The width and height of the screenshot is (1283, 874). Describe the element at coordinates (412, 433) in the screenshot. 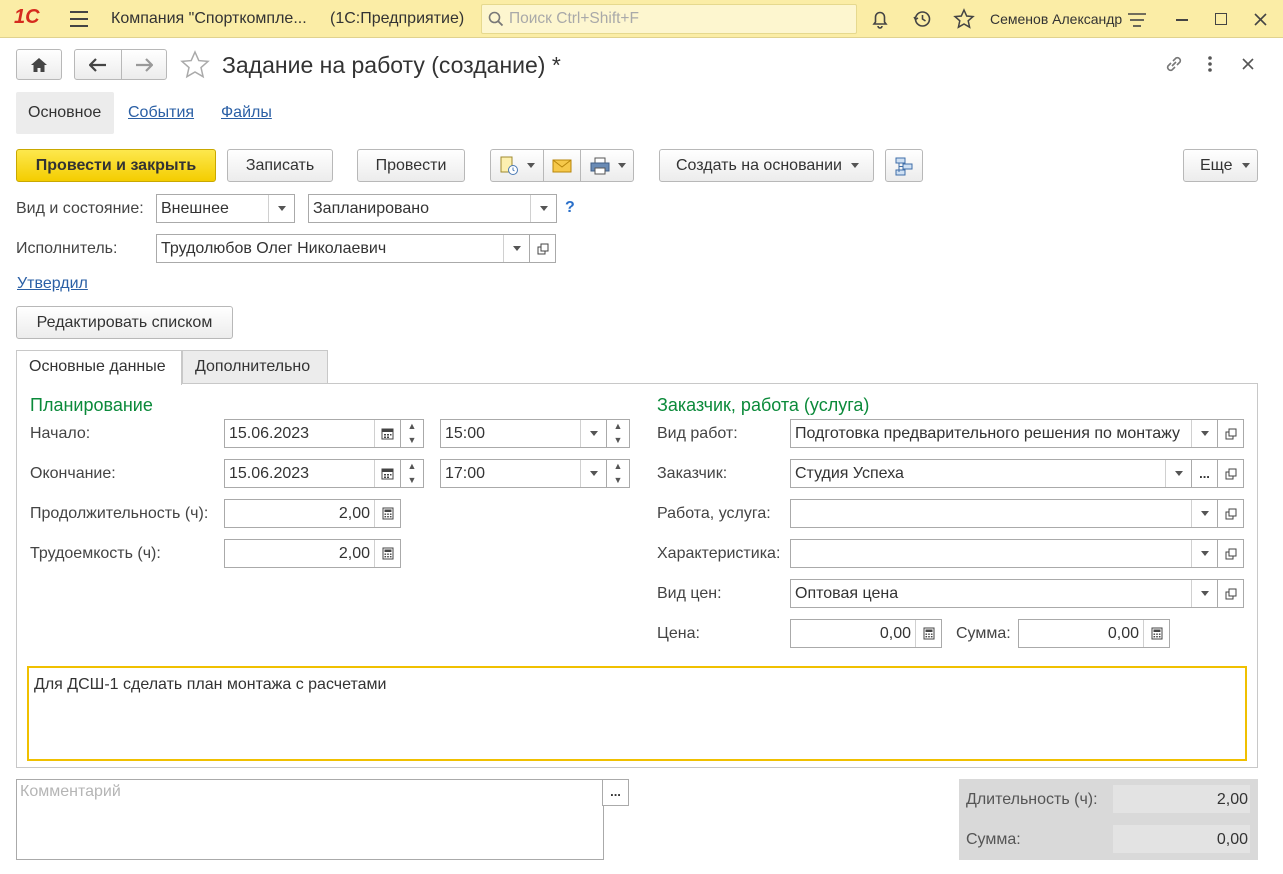

I see `start-date-spinner: ▲ ▼` at that location.